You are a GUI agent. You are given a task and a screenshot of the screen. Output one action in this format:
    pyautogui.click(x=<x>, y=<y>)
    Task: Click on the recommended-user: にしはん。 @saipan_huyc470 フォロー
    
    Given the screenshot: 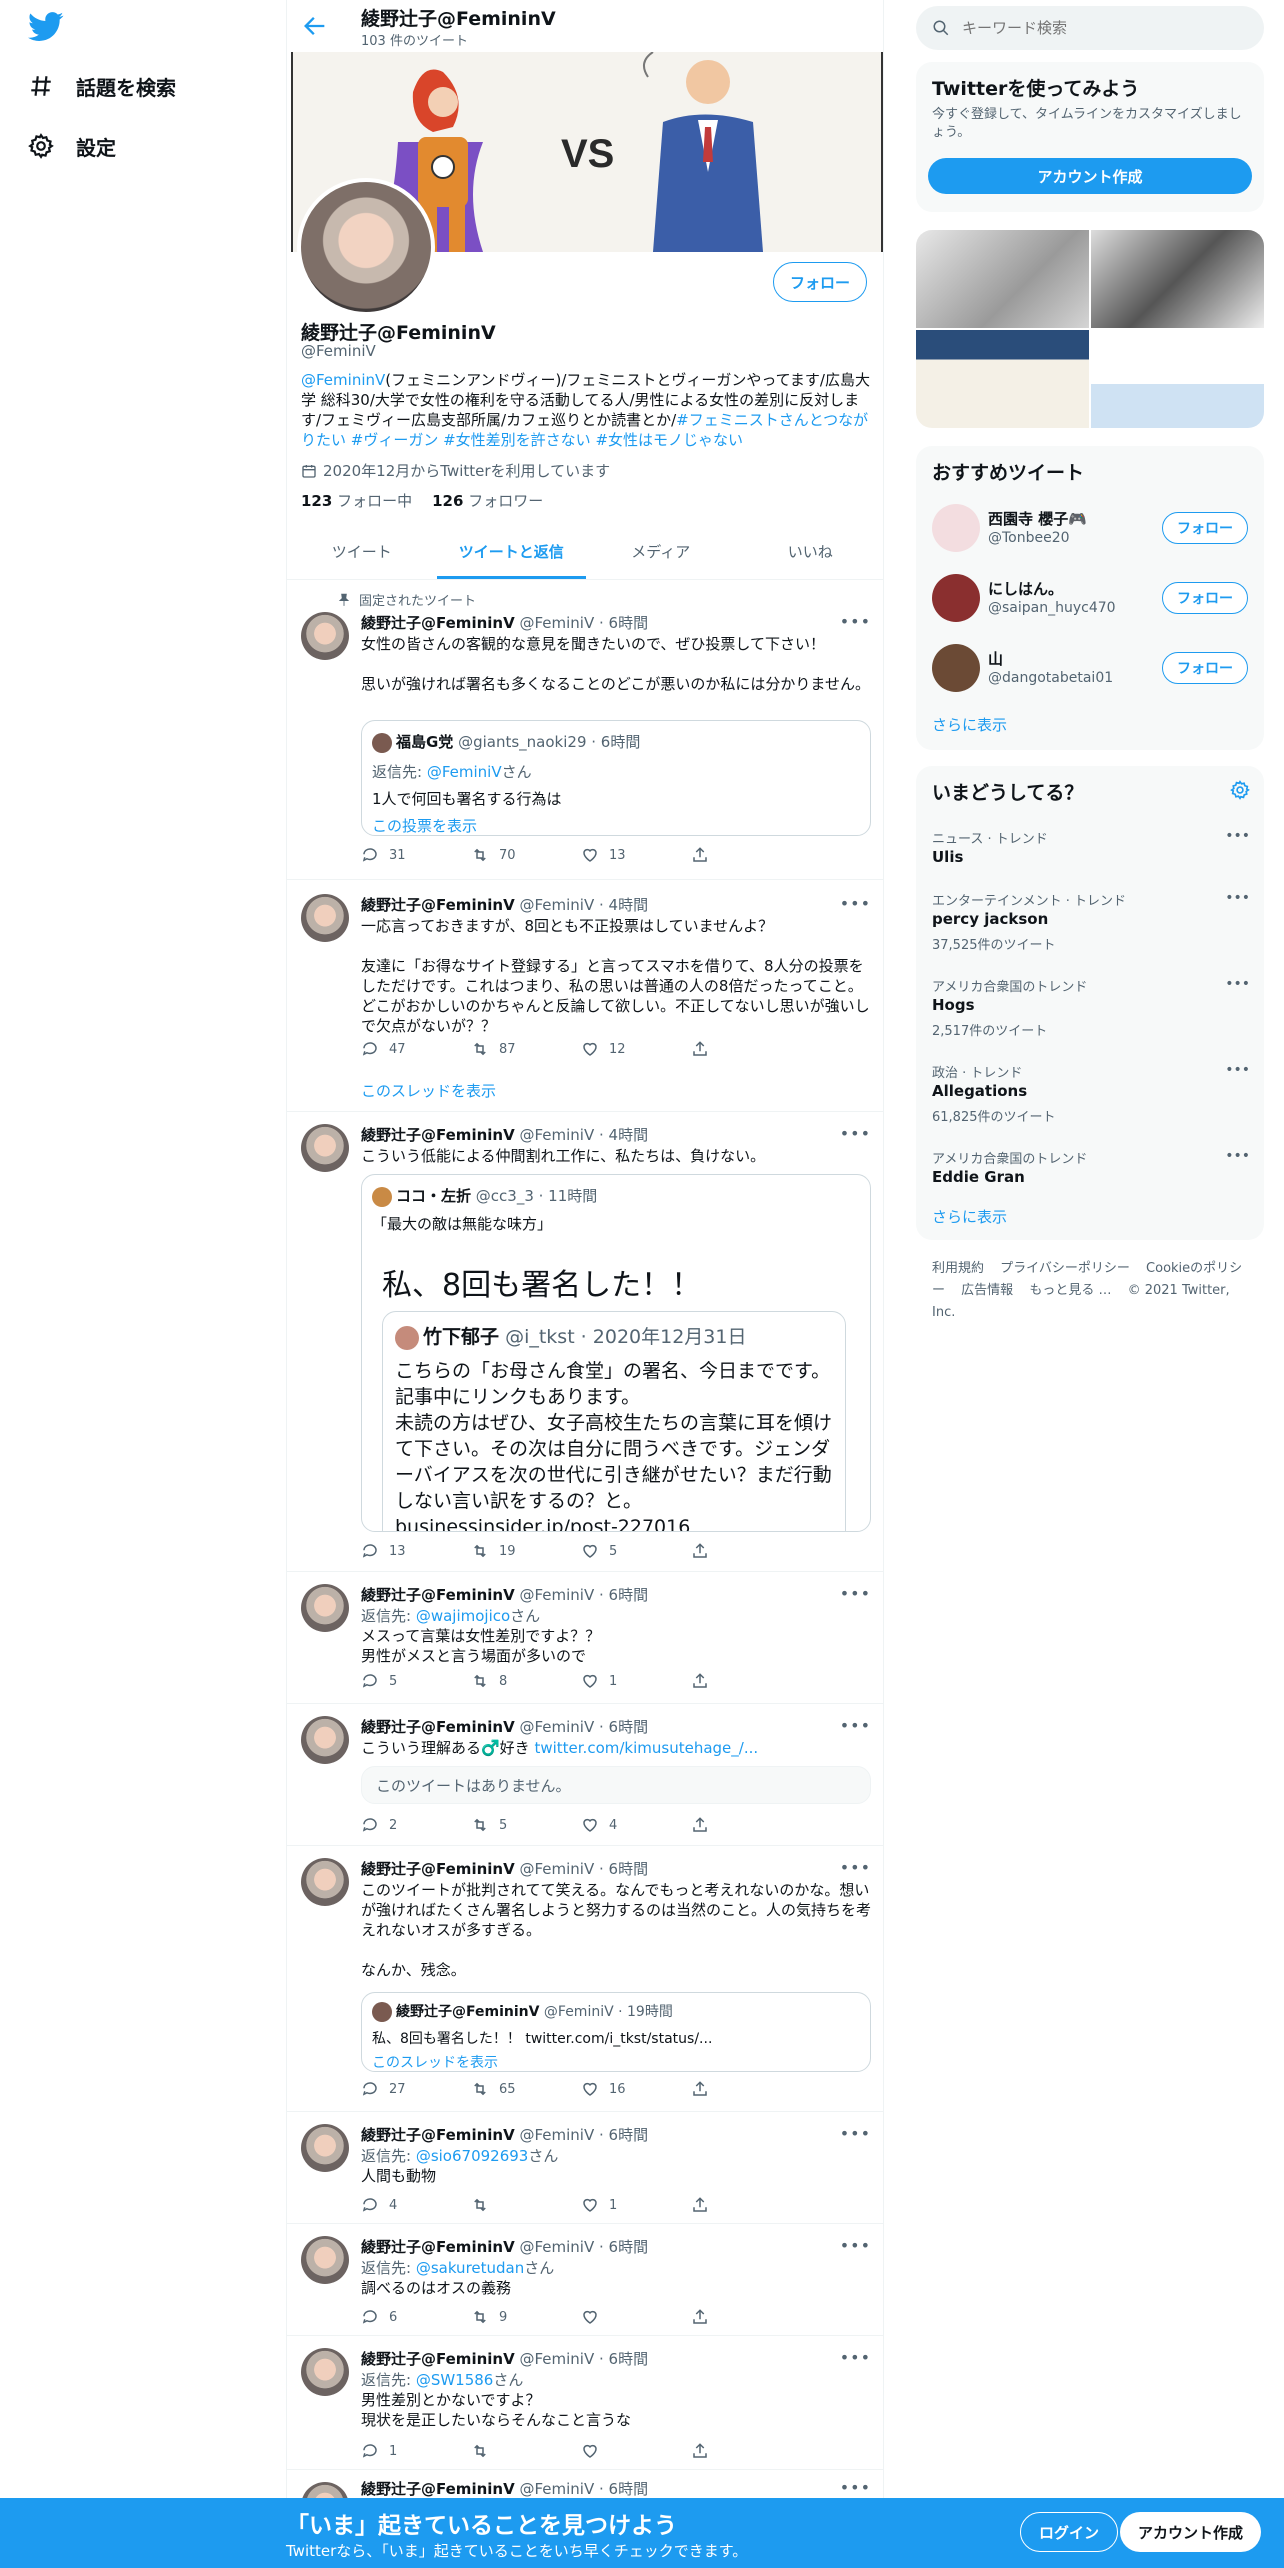 What is the action you would take?
    pyautogui.click(x=1090, y=599)
    